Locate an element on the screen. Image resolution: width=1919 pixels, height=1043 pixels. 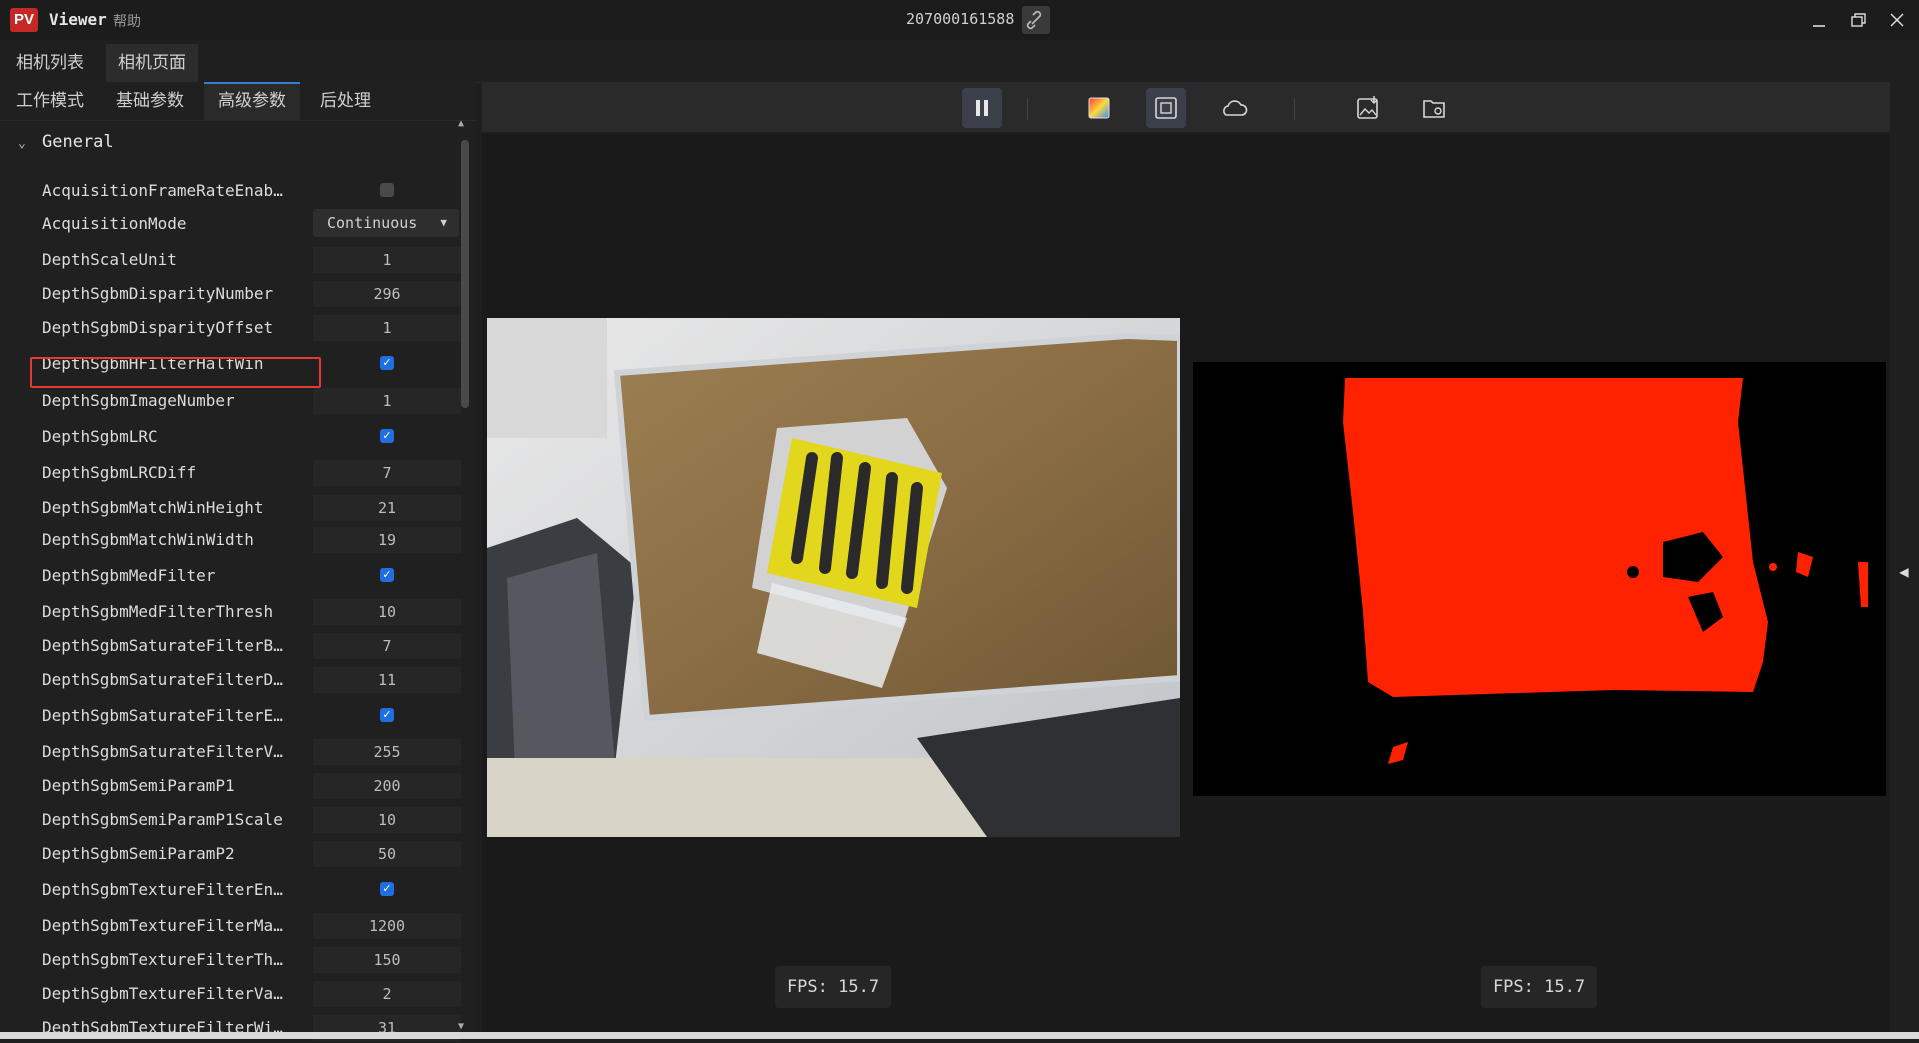
param-row: DepthSgbmDisparityOffset 1 is located at coordinates (230, 328).